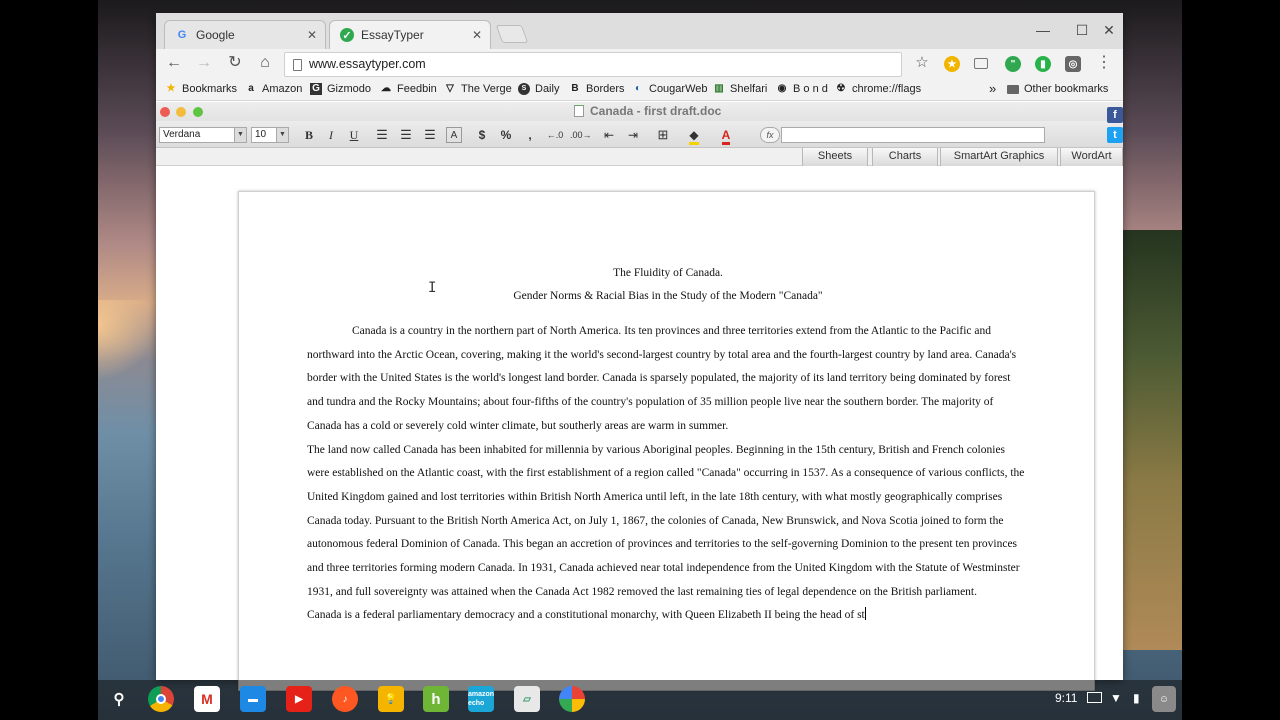 The image size is (1280, 720). What do you see at coordinates (1116, 698) in the screenshot?
I see `wifi-icon: ▼` at bounding box center [1116, 698].